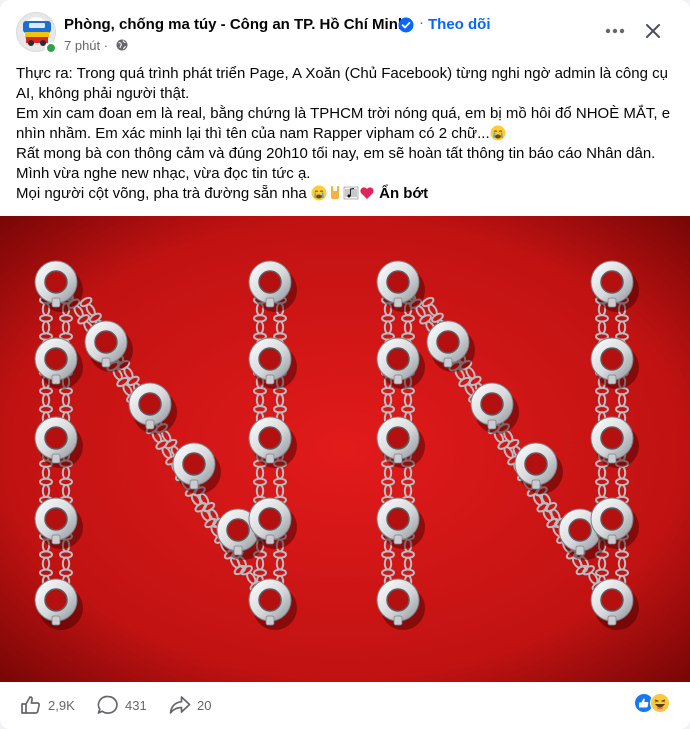 The height and width of the screenshot is (729, 690). What do you see at coordinates (51, 48) in the screenshot?
I see `online-status-dot` at bounding box center [51, 48].